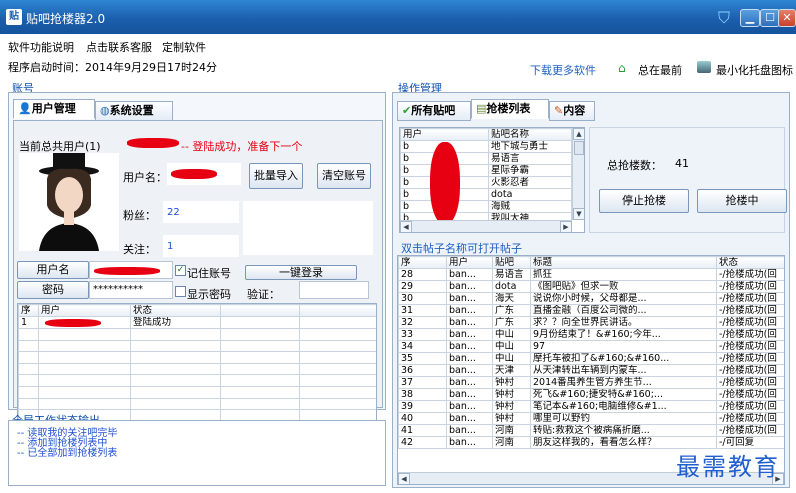 This screenshot has height=493, width=796. What do you see at coordinates (591, 346) in the screenshot?
I see `post-row: 34 ban... 中山 97 -/抢楼成功(回` at bounding box center [591, 346].